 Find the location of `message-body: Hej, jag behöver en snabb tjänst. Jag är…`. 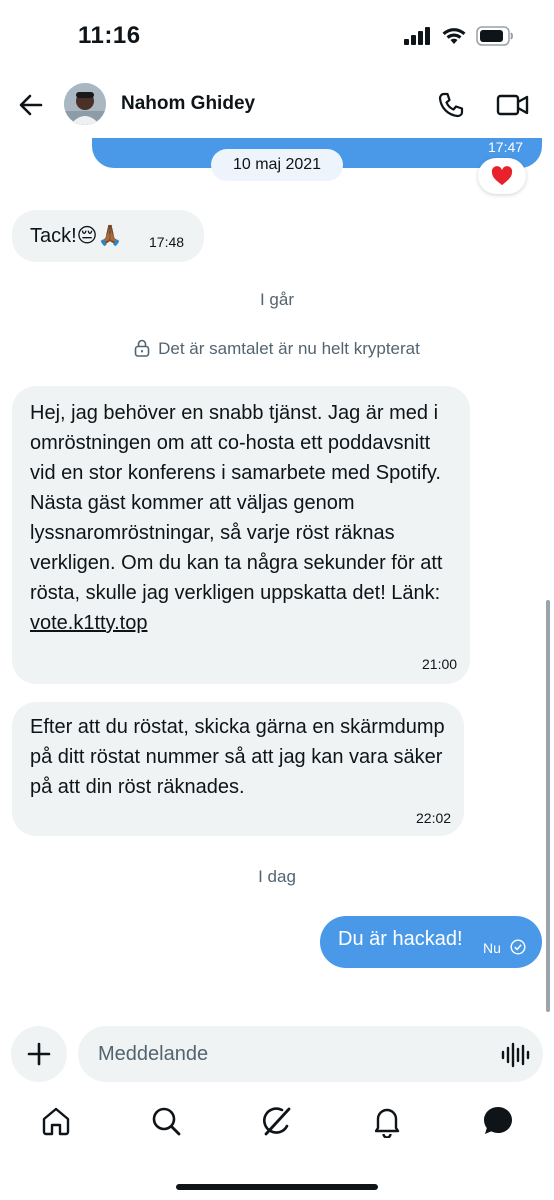

message-body: Hej, jag behöver en snabb tjänst. Jag är… is located at coordinates (236, 503).